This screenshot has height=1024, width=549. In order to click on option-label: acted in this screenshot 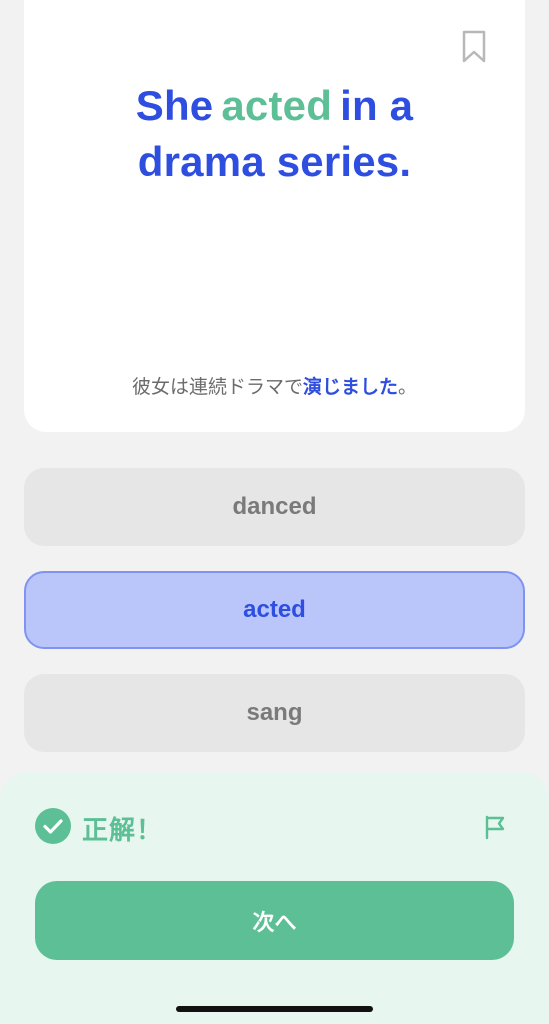, I will do `click(274, 609)`.